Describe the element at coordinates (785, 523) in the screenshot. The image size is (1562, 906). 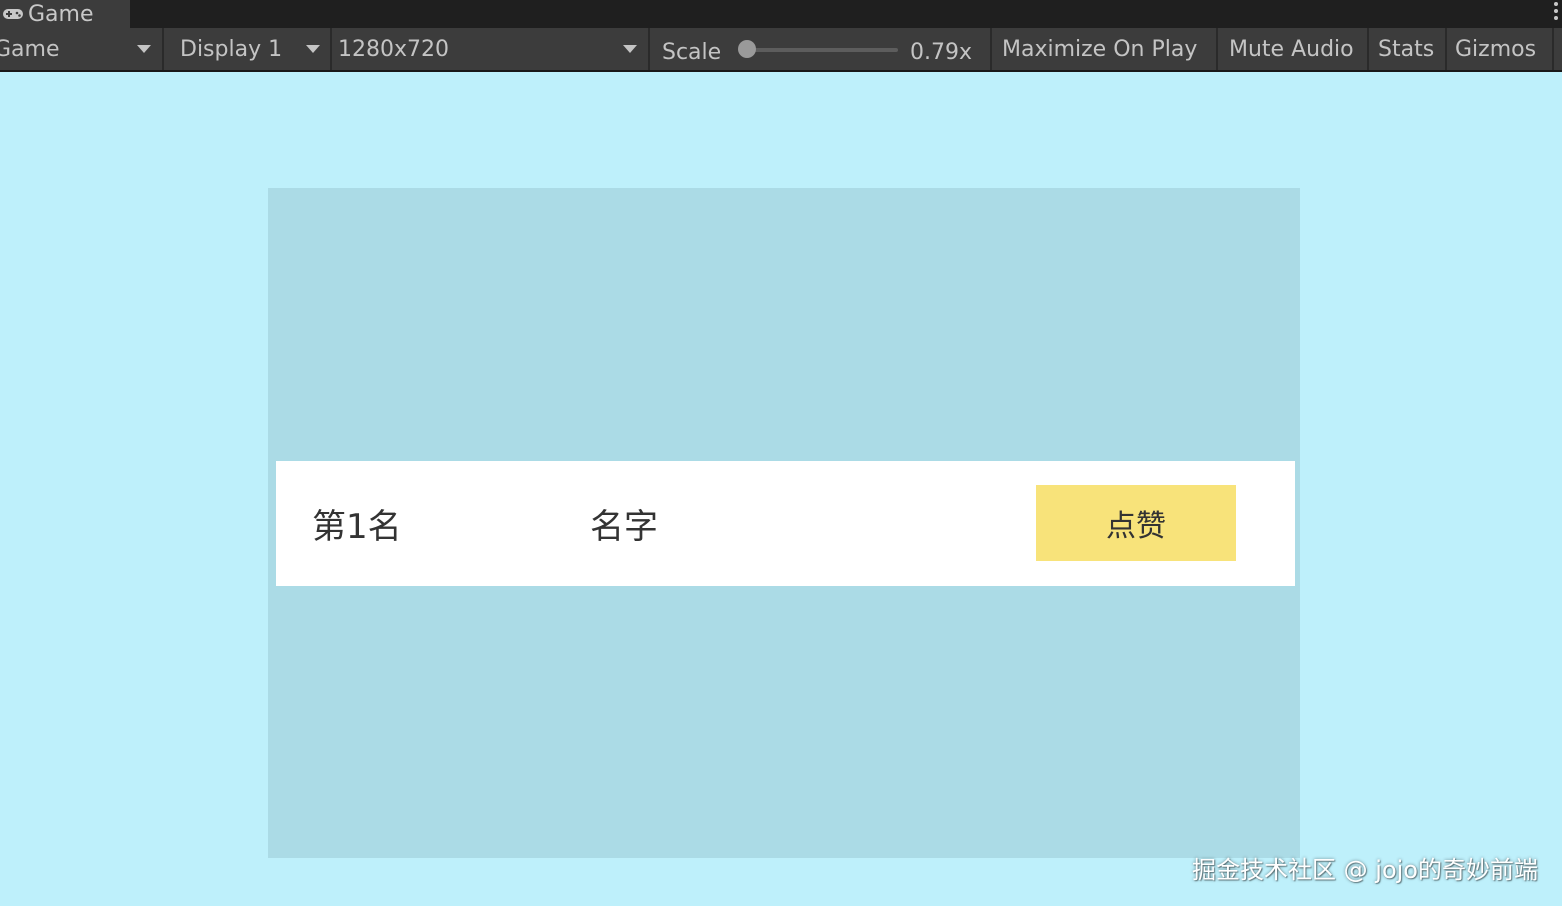
I see `leaderboard-row: 第1名 名字 点赞` at that location.